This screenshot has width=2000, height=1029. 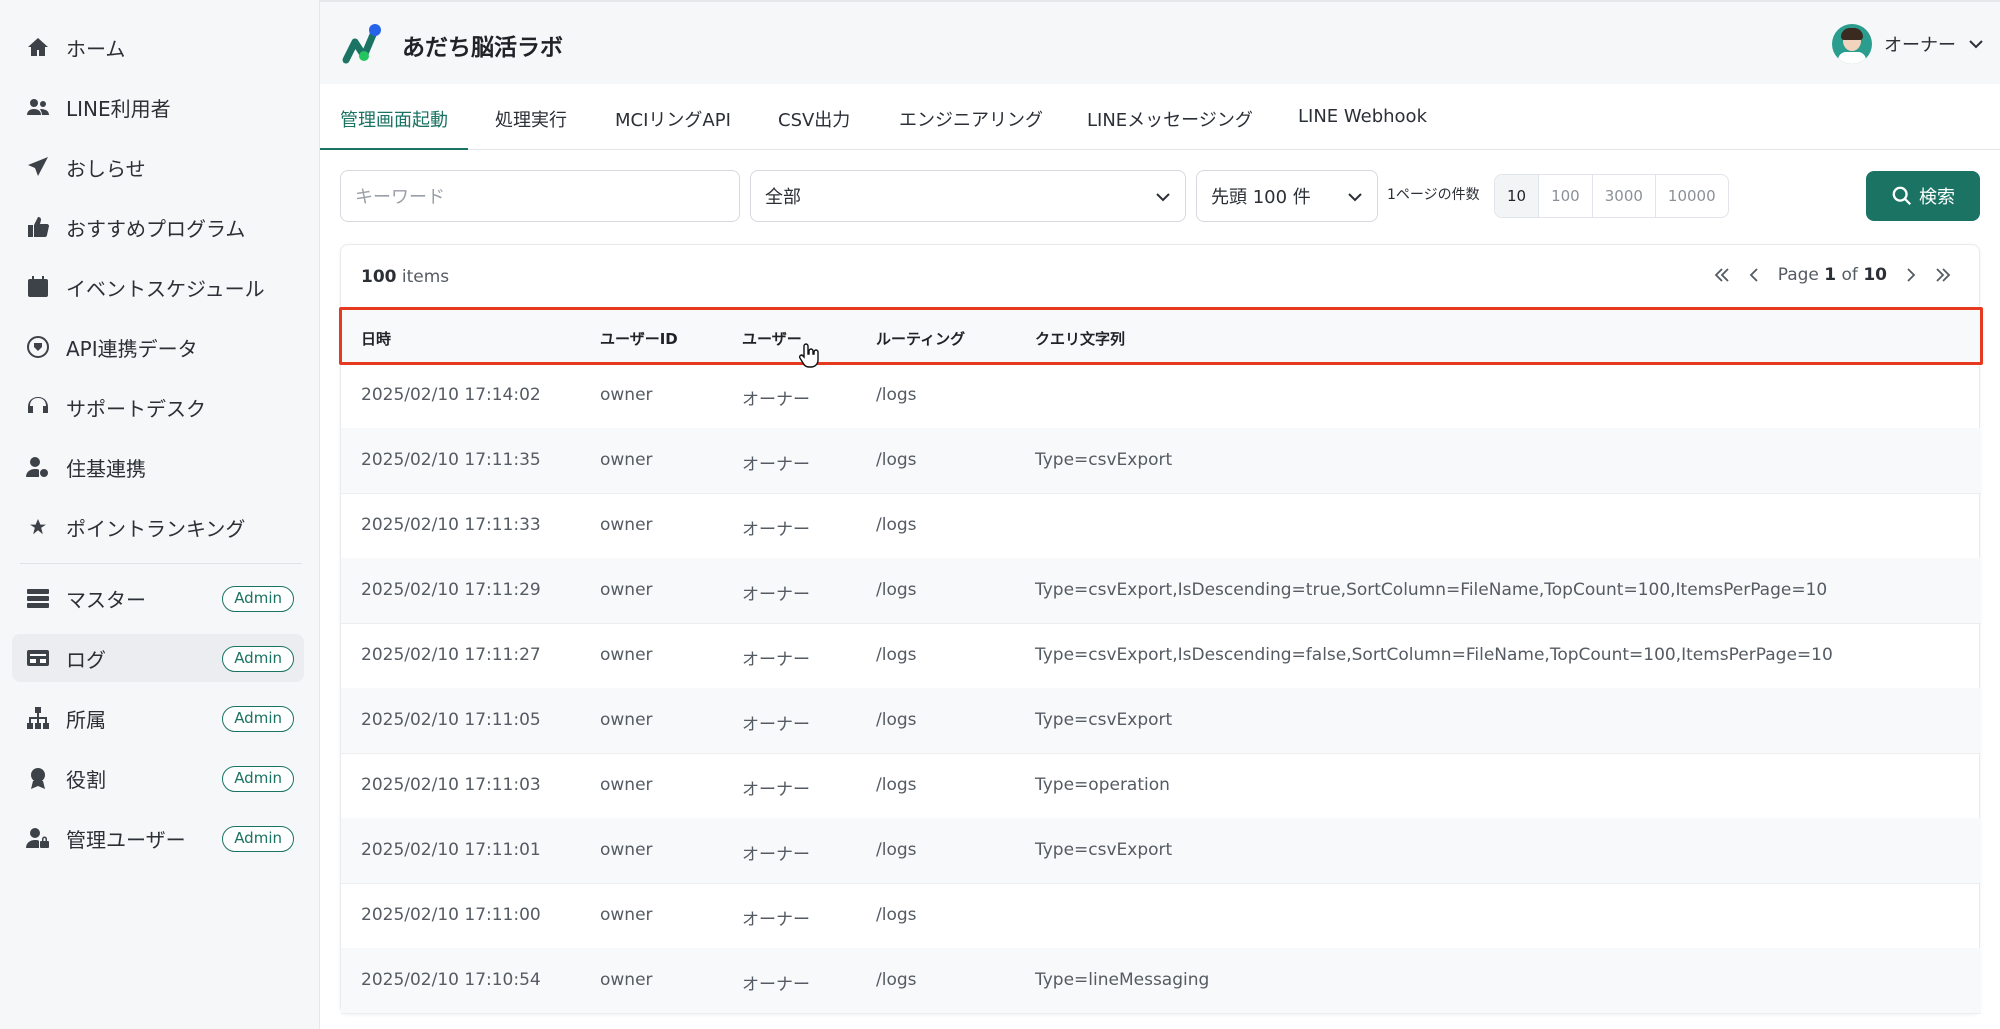 What do you see at coordinates (158, 407) in the screenshot?
I see `sidebar-item-support: サポートデスク` at bounding box center [158, 407].